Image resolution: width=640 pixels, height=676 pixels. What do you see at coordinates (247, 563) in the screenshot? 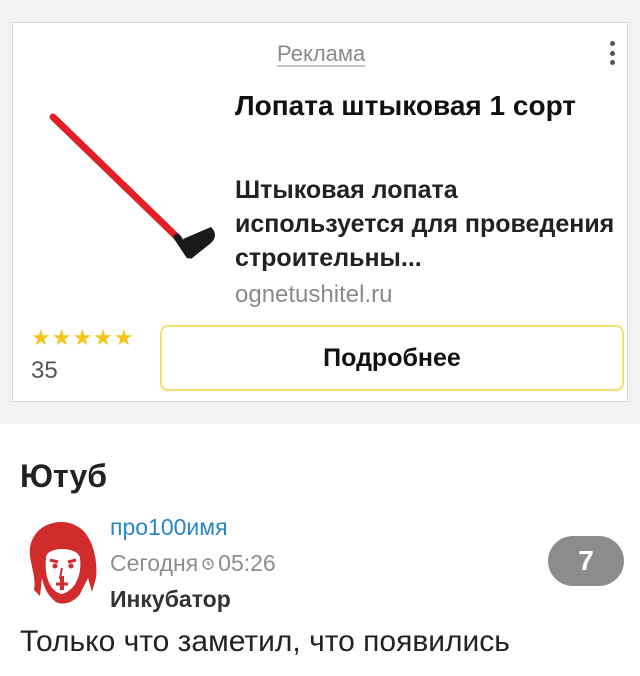
I see `post-time: 05:26` at bounding box center [247, 563].